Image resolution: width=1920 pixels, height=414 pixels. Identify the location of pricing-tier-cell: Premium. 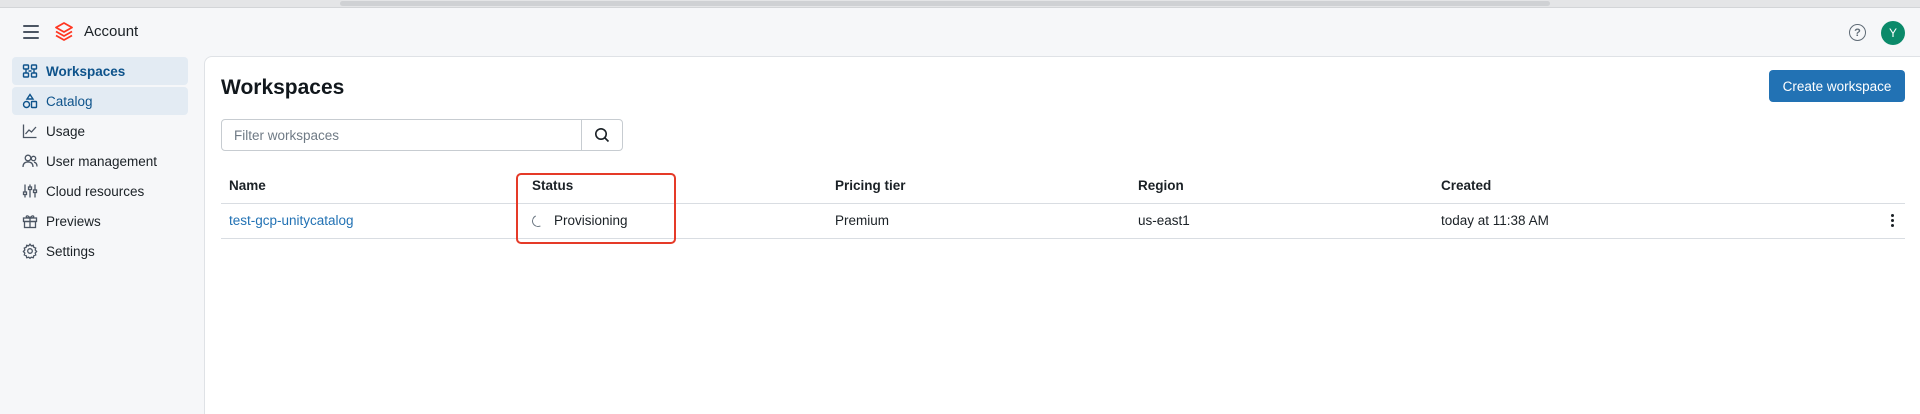
(978, 221).